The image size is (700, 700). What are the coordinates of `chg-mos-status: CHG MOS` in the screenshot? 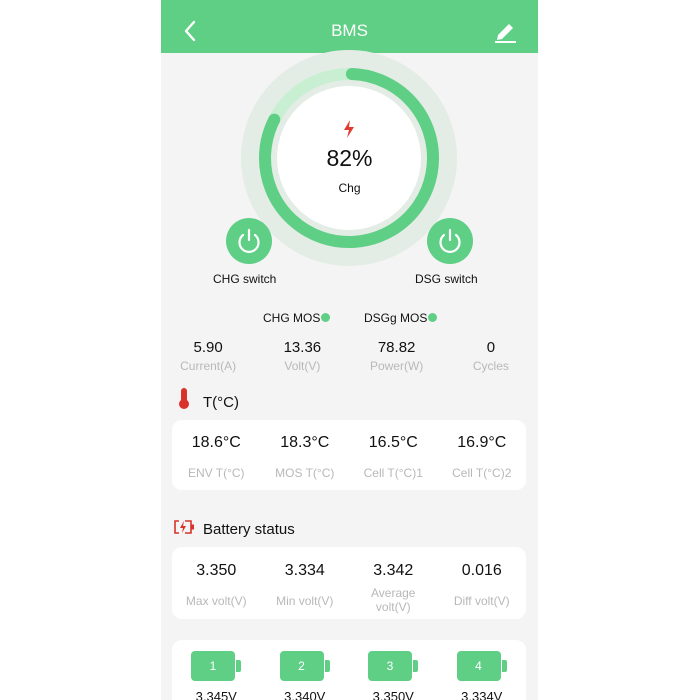 It's located at (297, 318).